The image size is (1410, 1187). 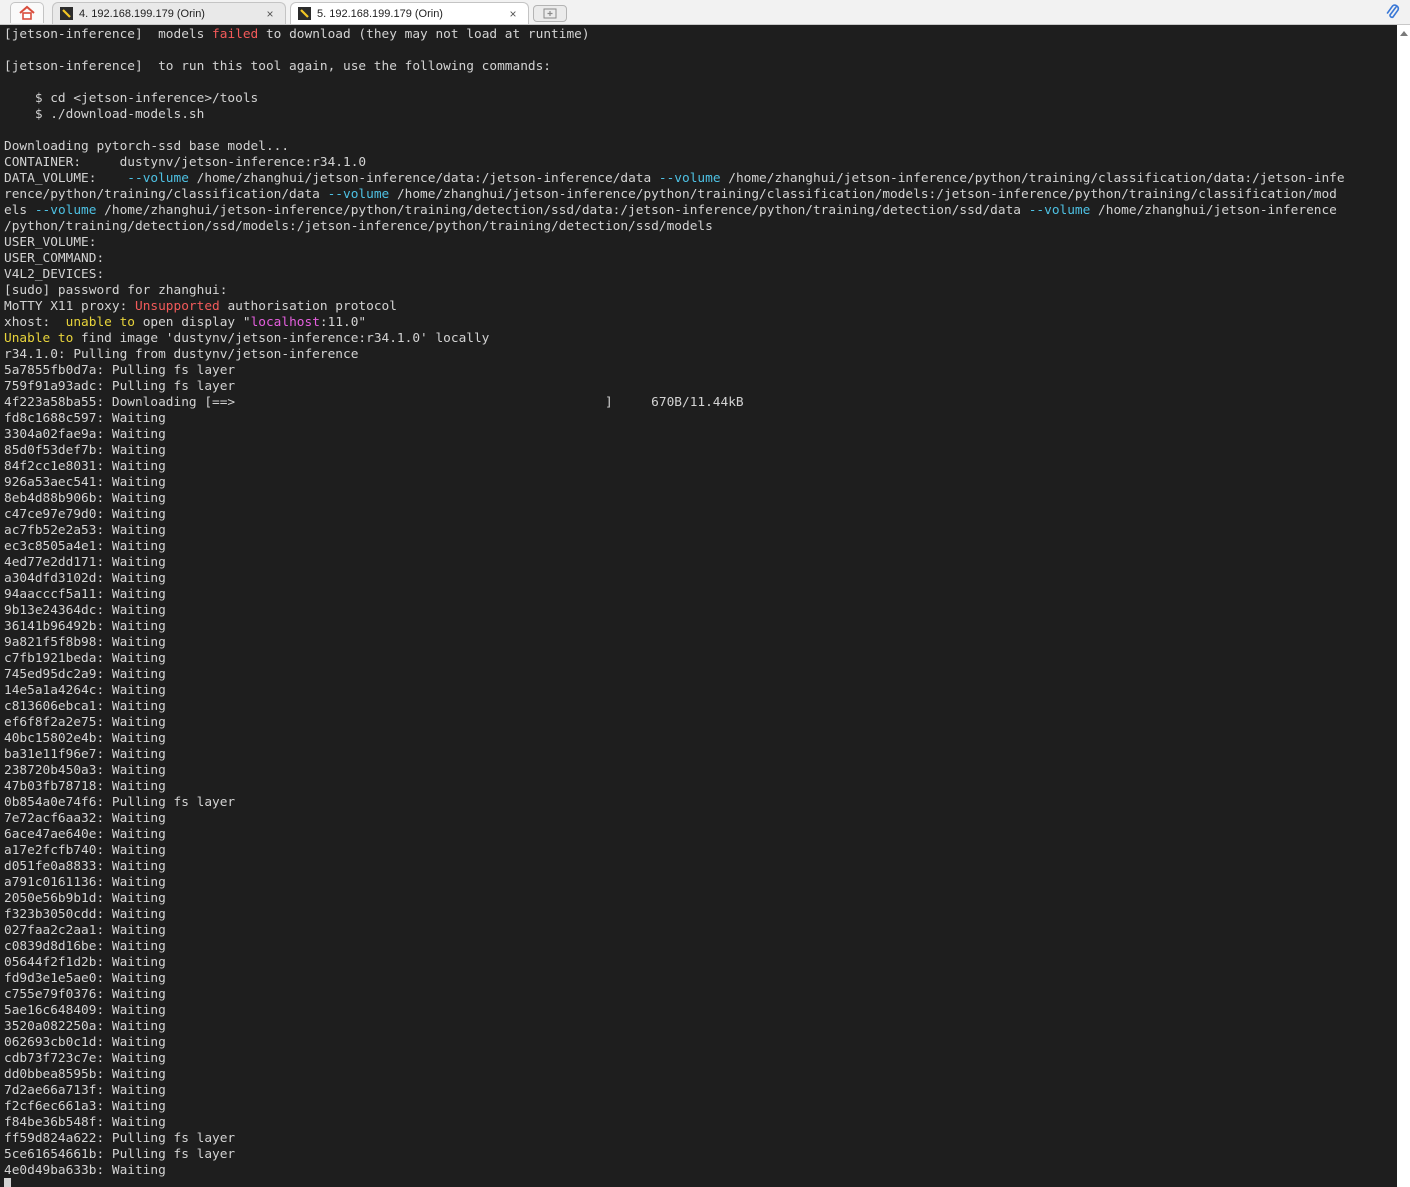 What do you see at coordinates (85, 994) in the screenshot?
I see `terminal-line-segment: c755e79f0376: Waiting` at bounding box center [85, 994].